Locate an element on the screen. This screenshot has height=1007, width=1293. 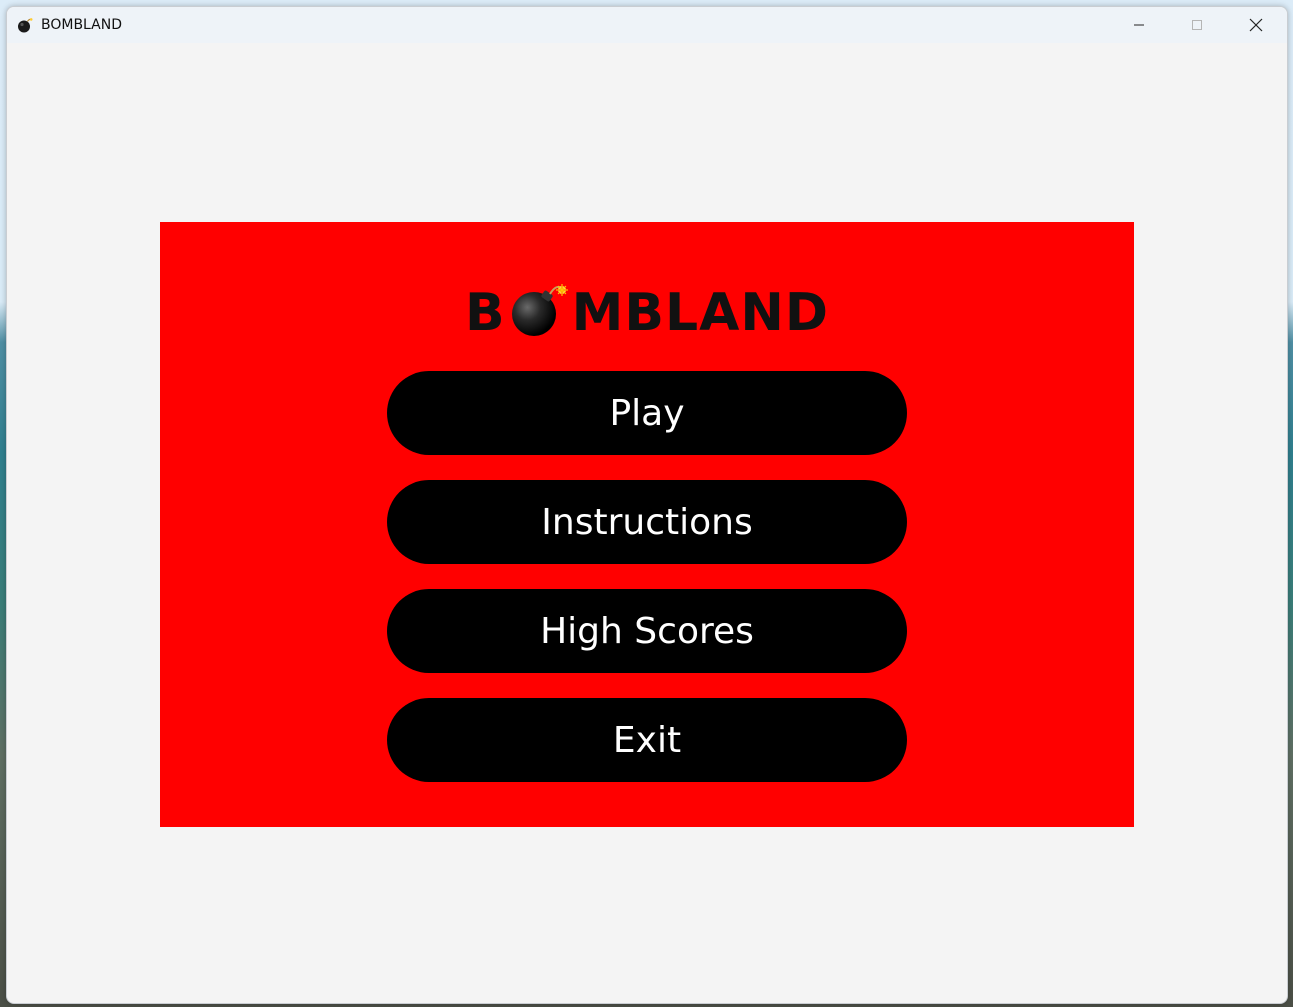
close-icon is located at coordinates (1256, 25).